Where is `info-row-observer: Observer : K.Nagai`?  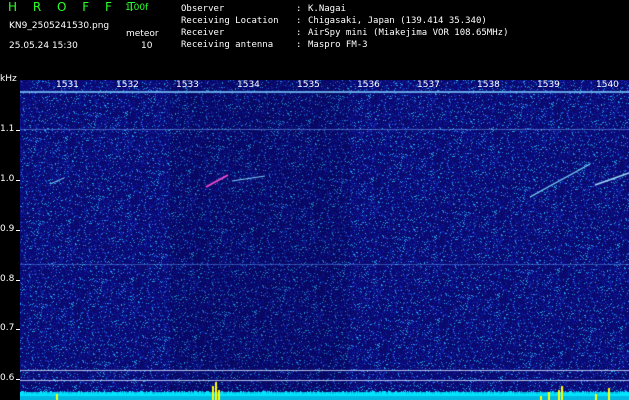
info-row-observer: Observer : K.Nagai is located at coordinates (344, 9).